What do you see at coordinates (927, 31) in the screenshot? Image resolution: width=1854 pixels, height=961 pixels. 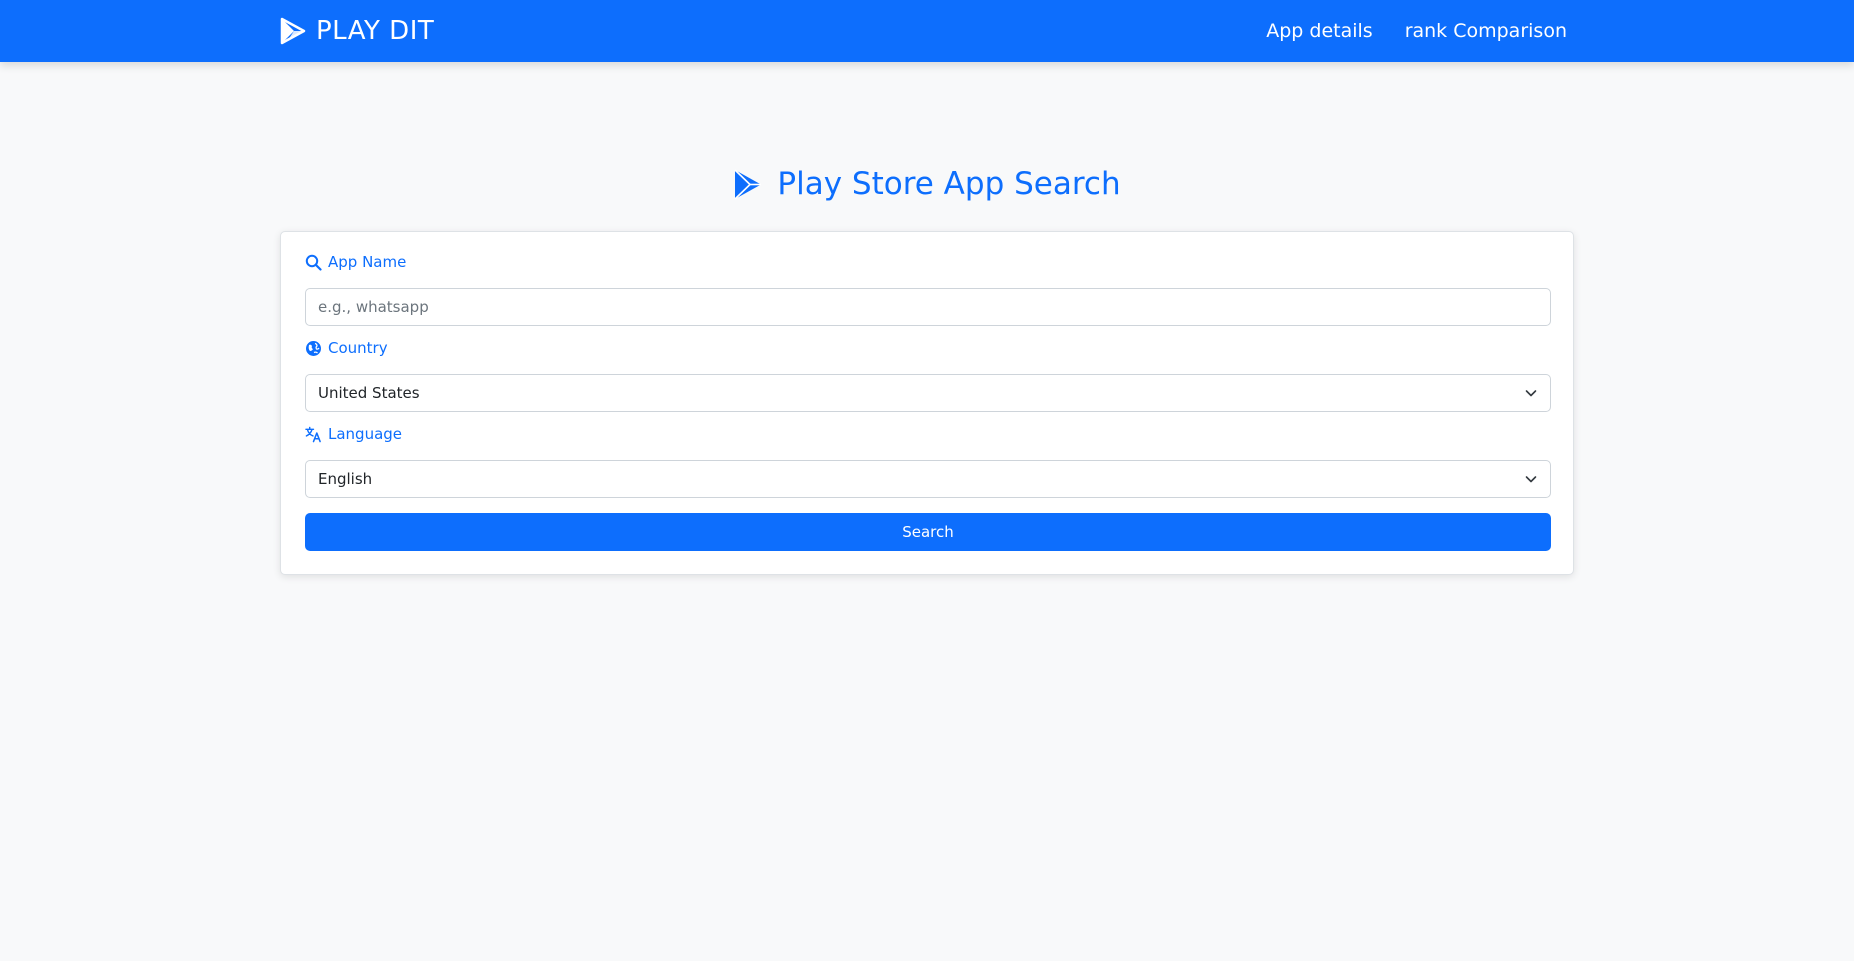 I see `top-navbar: PLAY DIT App details rank Comparison` at bounding box center [927, 31].